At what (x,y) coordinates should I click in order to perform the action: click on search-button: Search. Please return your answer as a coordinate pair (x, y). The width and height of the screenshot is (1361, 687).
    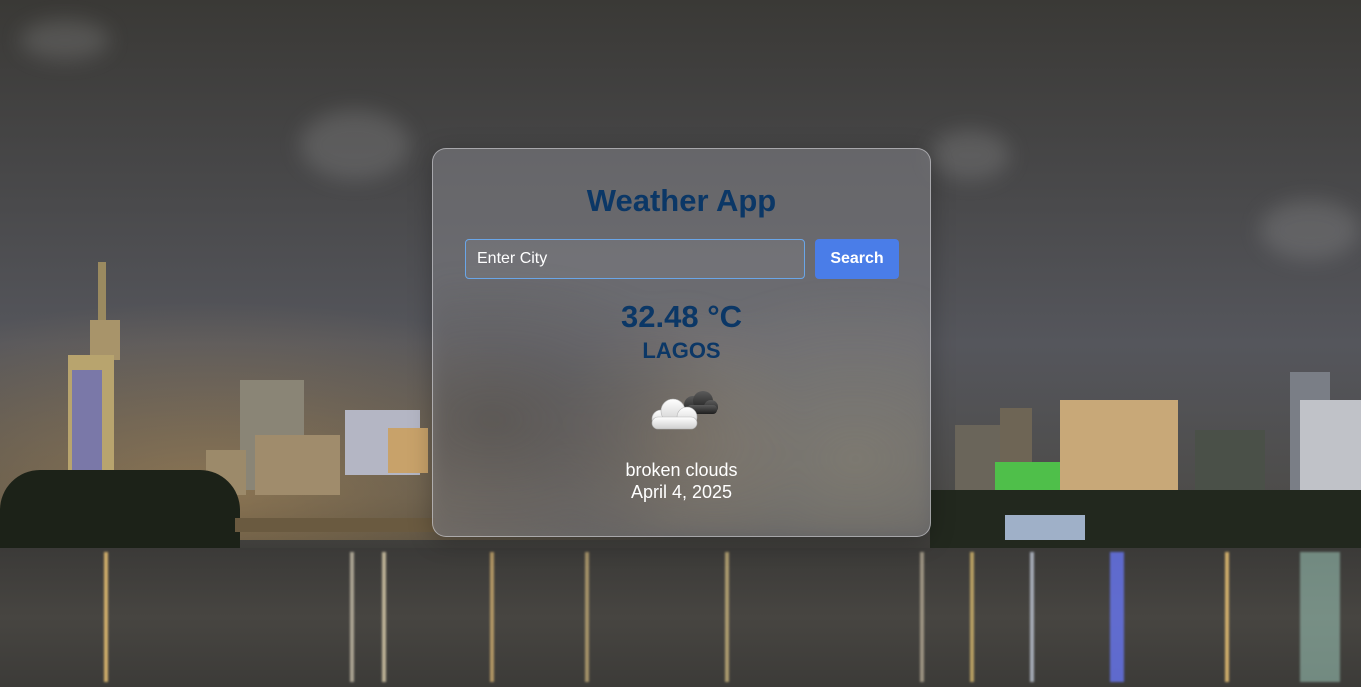
    Looking at the image, I should click on (857, 259).